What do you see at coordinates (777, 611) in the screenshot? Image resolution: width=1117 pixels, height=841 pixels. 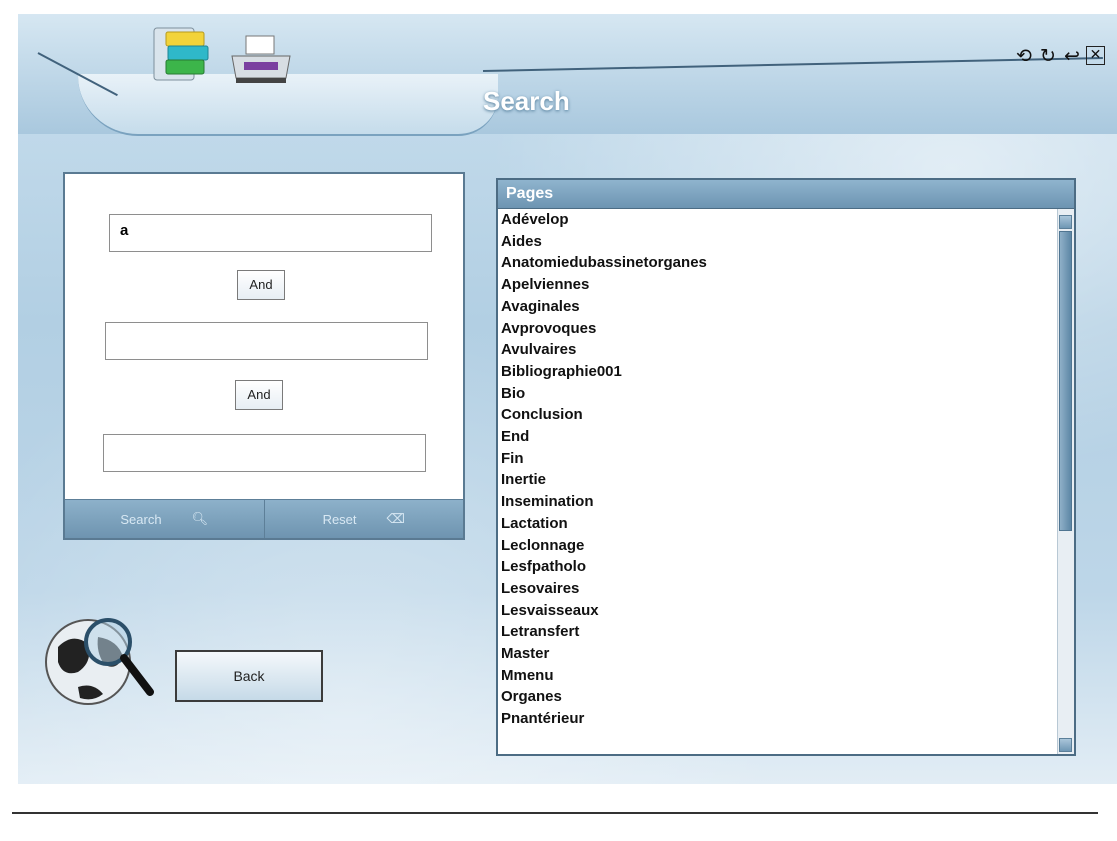 I see `page-list-item: Lesvaisseaux` at bounding box center [777, 611].